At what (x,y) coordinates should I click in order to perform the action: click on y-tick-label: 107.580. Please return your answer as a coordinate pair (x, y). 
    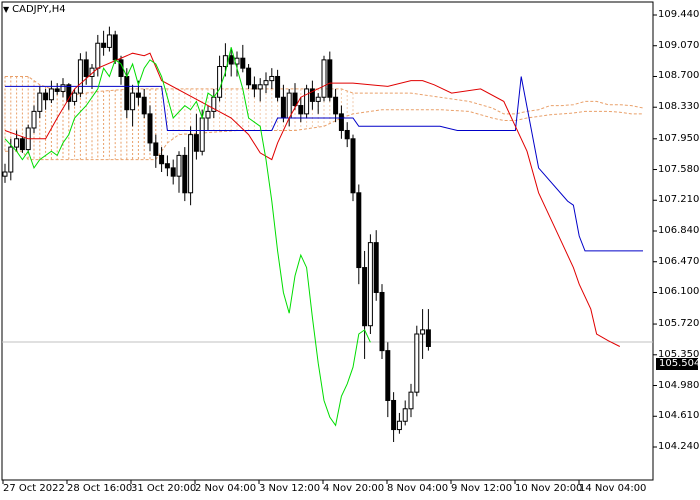
    Looking at the image, I should click on (679, 169).